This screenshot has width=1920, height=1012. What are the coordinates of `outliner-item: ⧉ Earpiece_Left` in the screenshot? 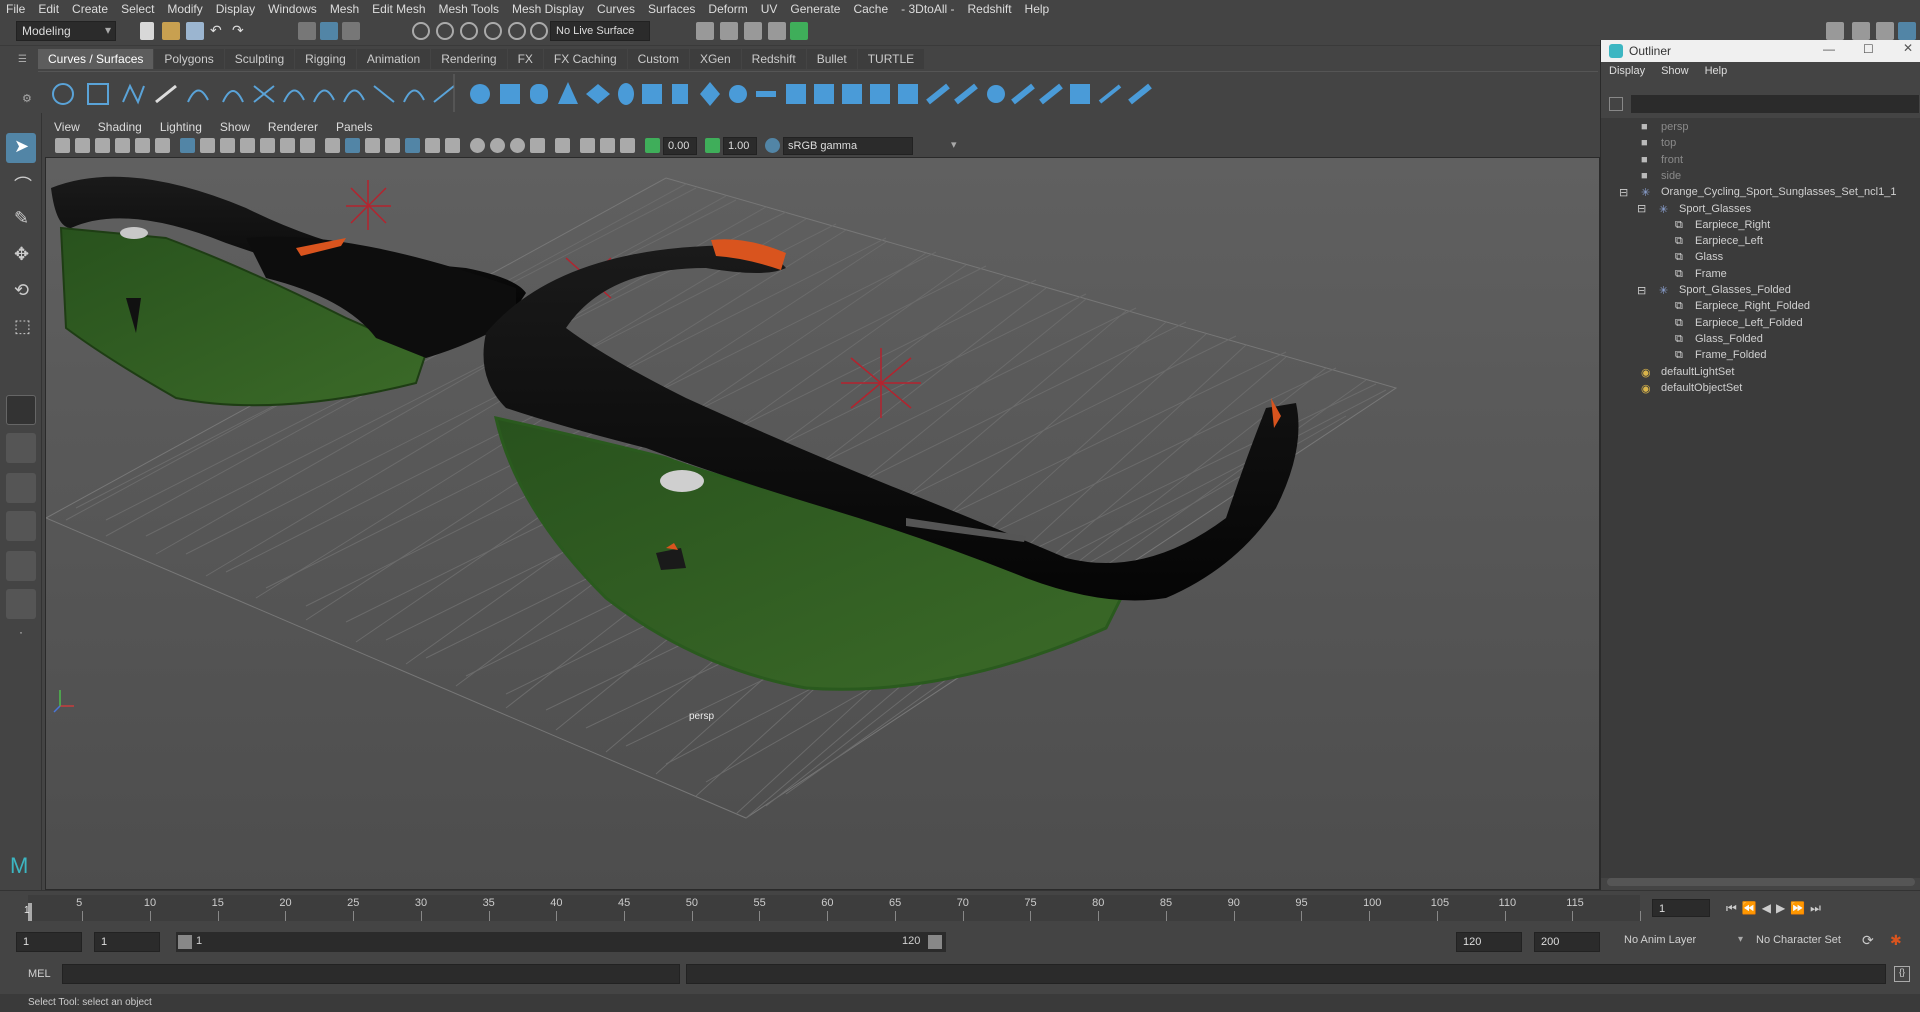 It's located at (1719, 241).